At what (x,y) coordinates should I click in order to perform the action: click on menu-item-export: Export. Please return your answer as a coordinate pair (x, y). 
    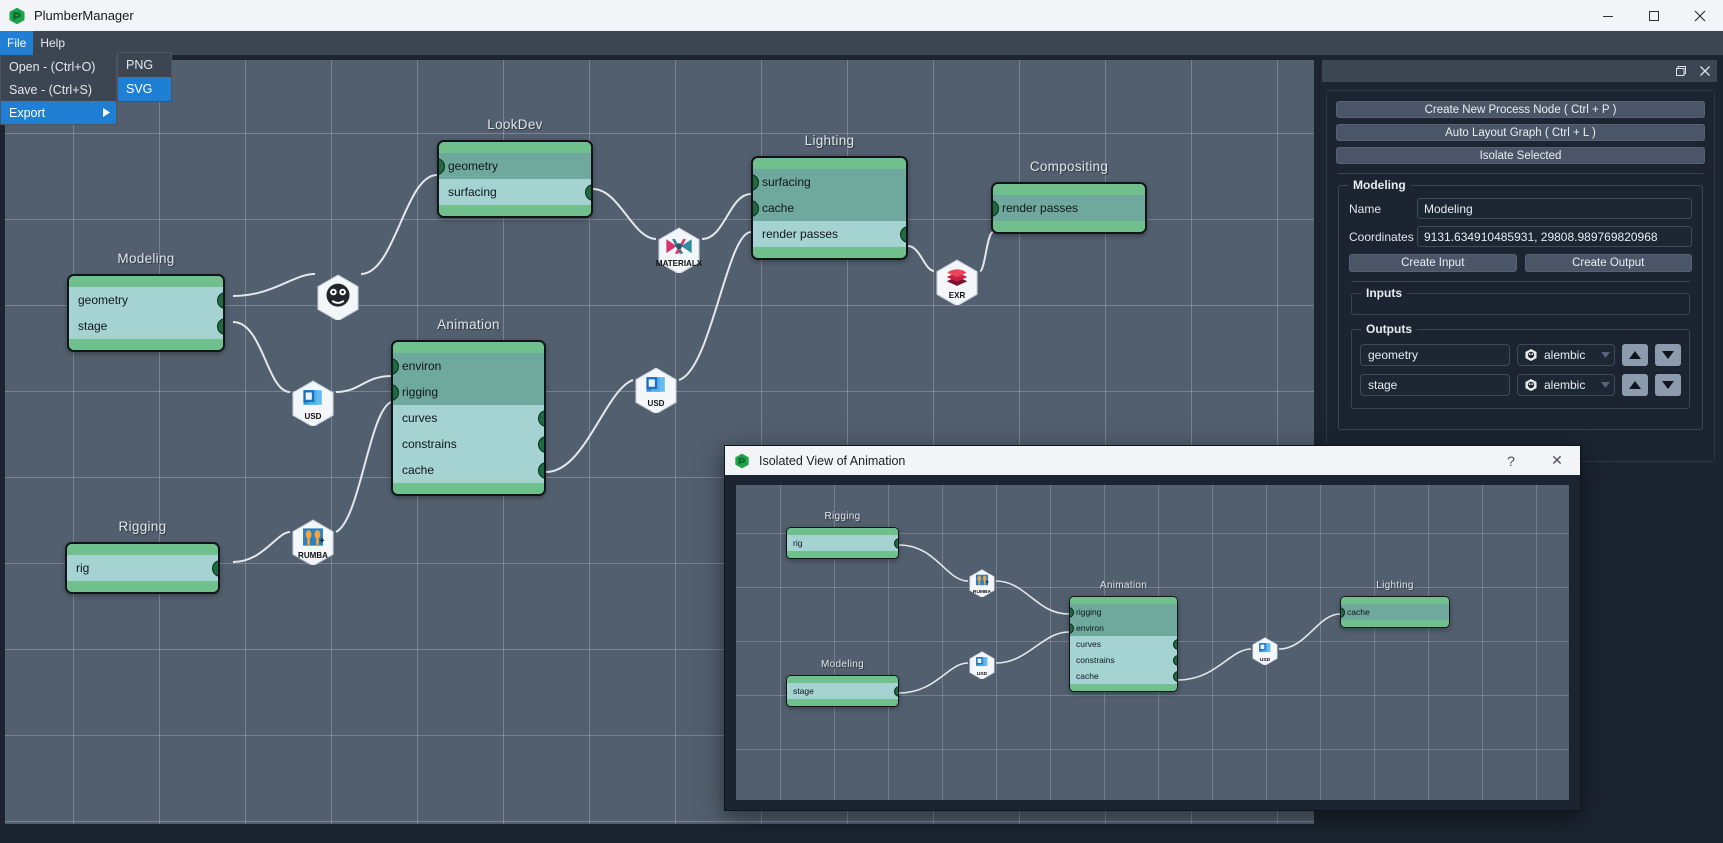
    Looking at the image, I should click on (58, 112).